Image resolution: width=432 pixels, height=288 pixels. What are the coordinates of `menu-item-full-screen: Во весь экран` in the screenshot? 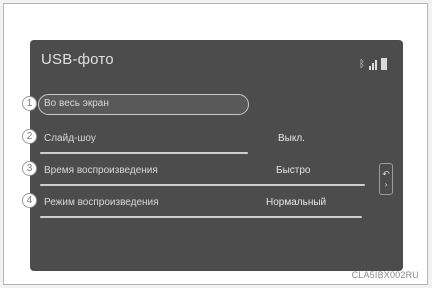 It's located at (216, 107).